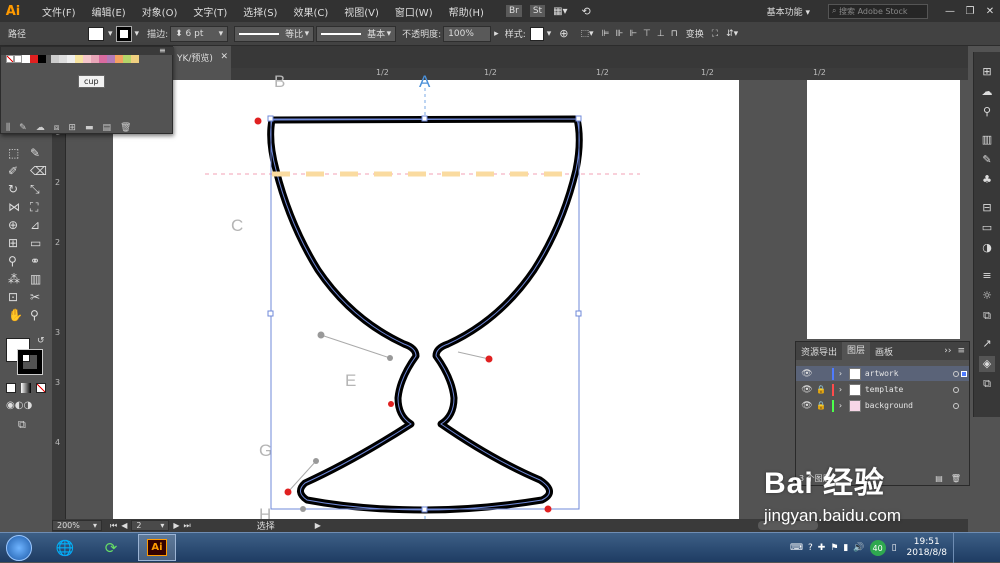 This screenshot has width=1000, height=563. What do you see at coordinates (356, 33) in the screenshot?
I see `brush-definition: 基本 ▾` at bounding box center [356, 33].